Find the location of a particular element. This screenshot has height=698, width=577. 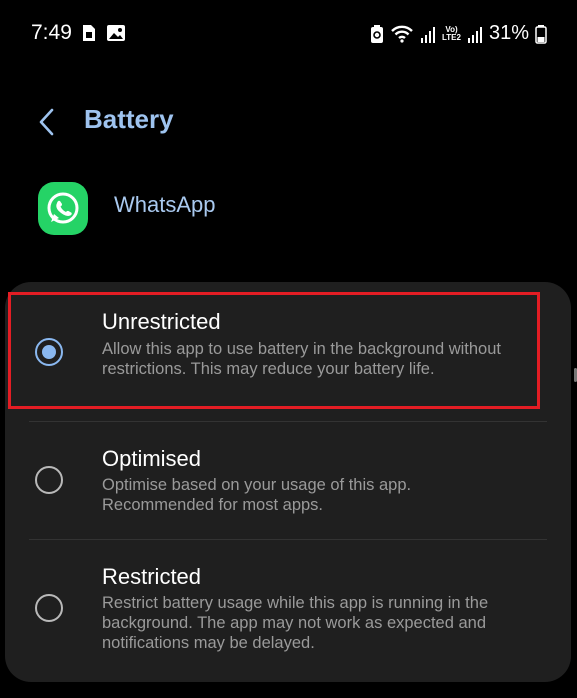

status-time: 7:49 is located at coordinates (51, 32).